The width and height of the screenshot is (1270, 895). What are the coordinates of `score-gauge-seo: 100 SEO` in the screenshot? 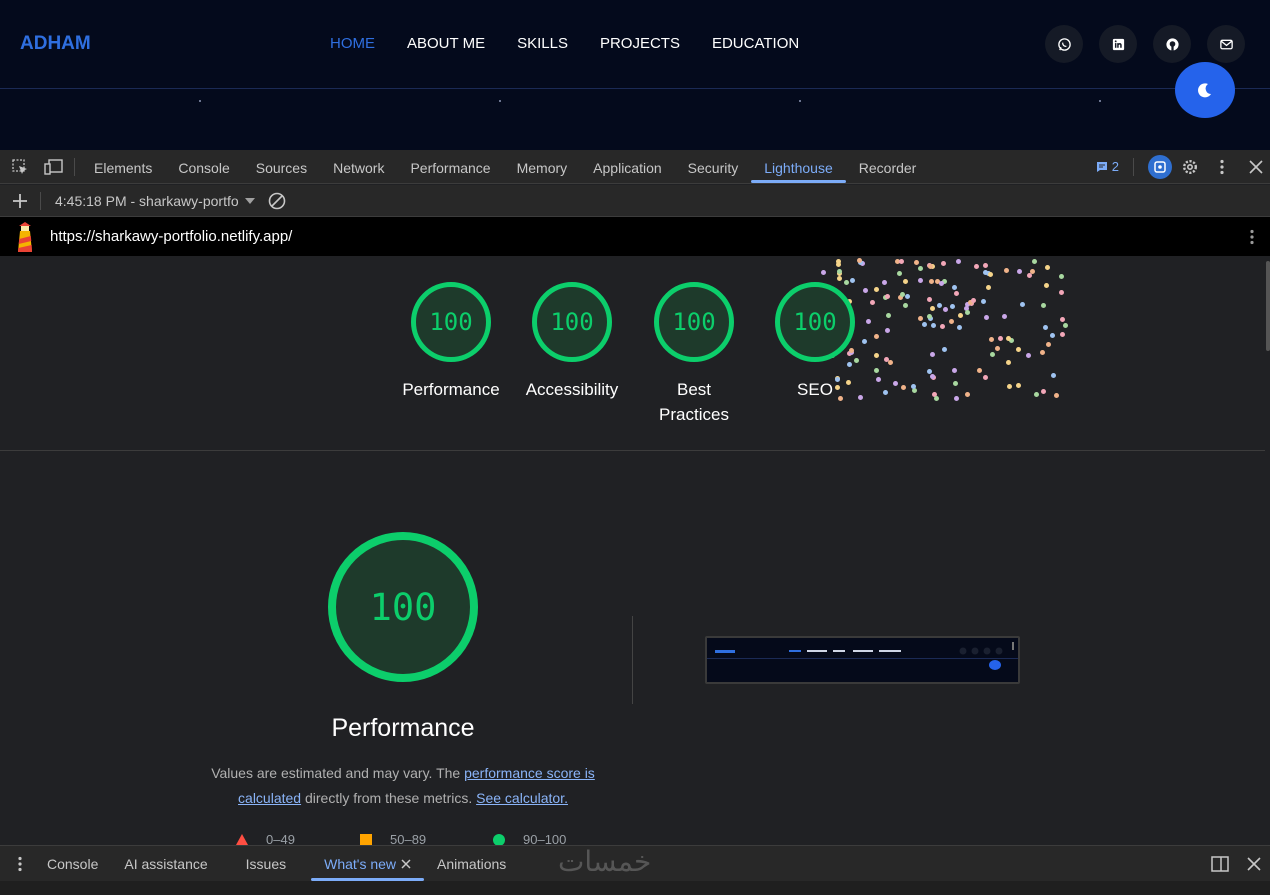 It's located at (815, 342).